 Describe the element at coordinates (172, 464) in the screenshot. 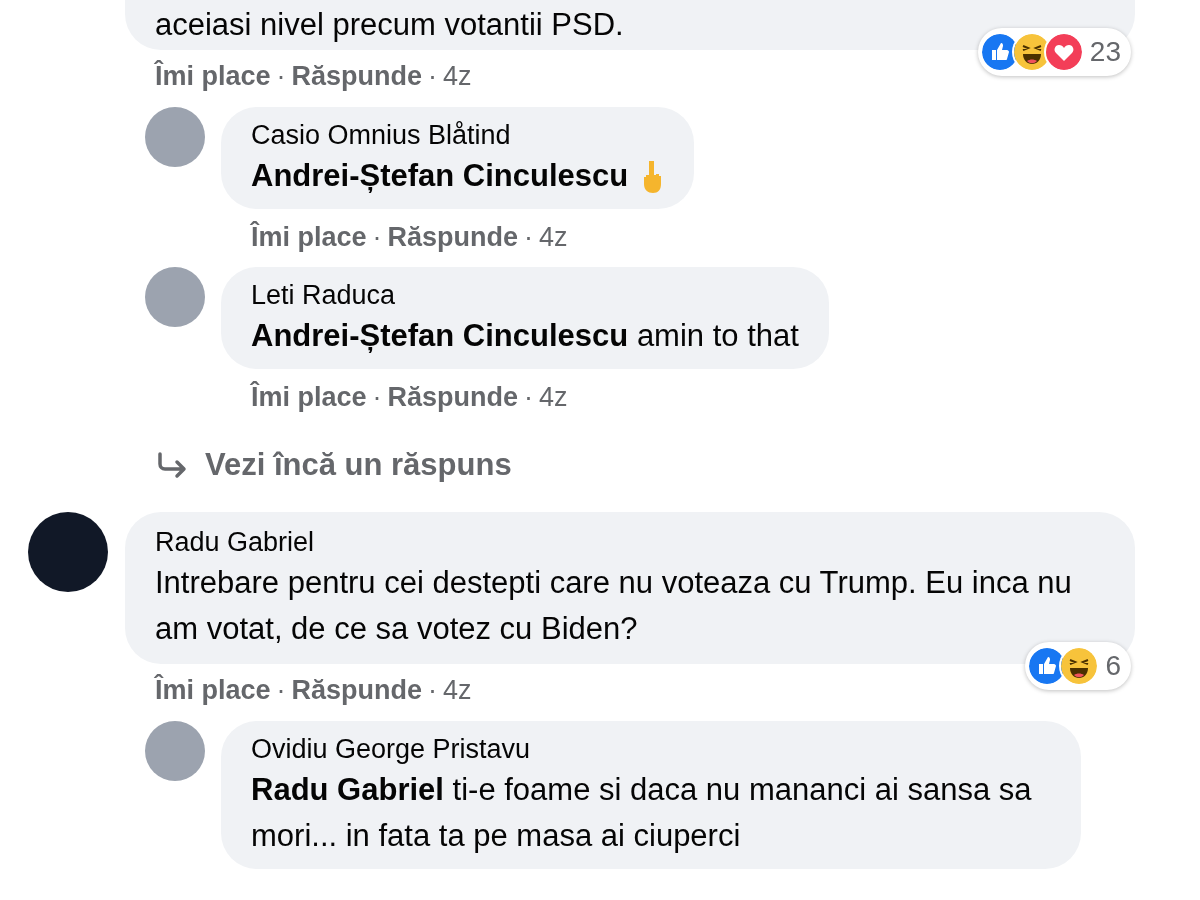

I see `reply-arrow-icon` at that location.